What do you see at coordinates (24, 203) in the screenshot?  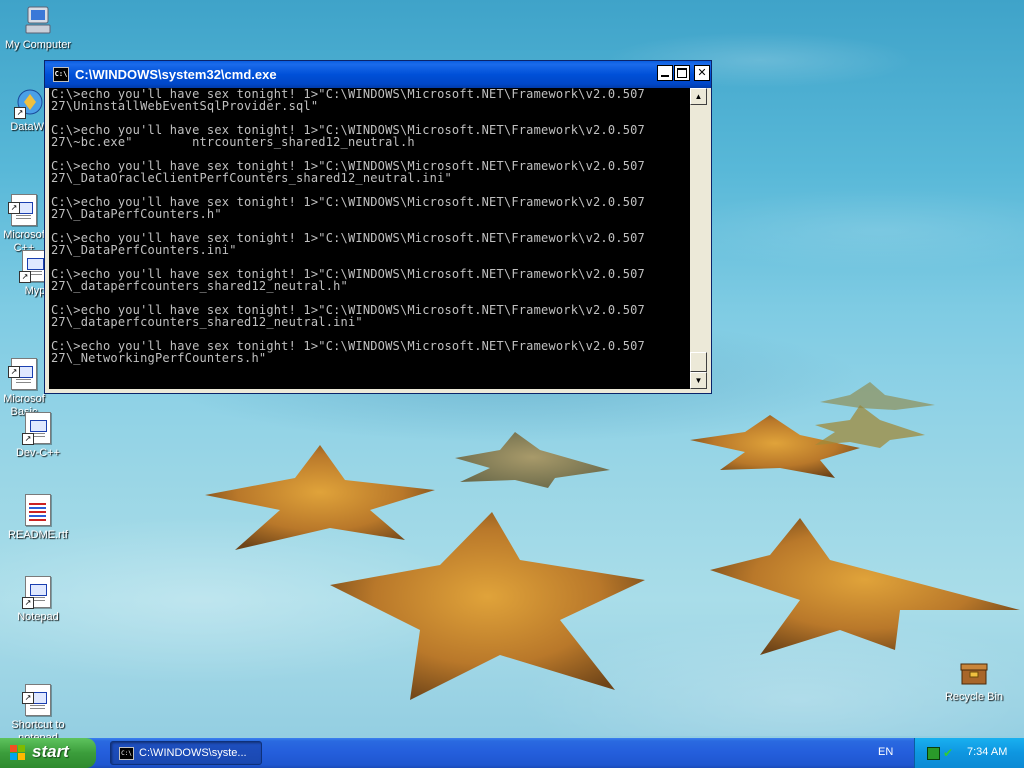 I see `visual-cpp-icon: ↗` at bounding box center [24, 203].